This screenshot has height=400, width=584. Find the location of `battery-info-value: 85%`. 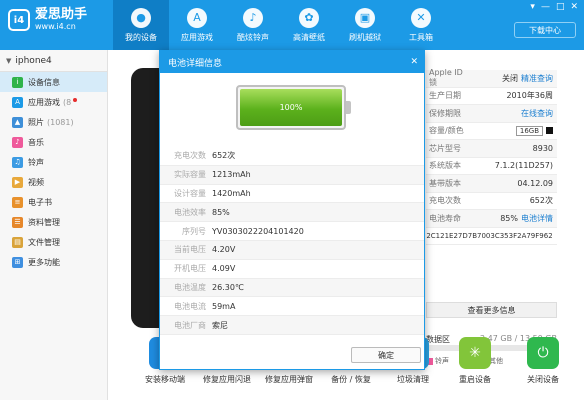

battery-info-value: 85% is located at coordinates (221, 212).